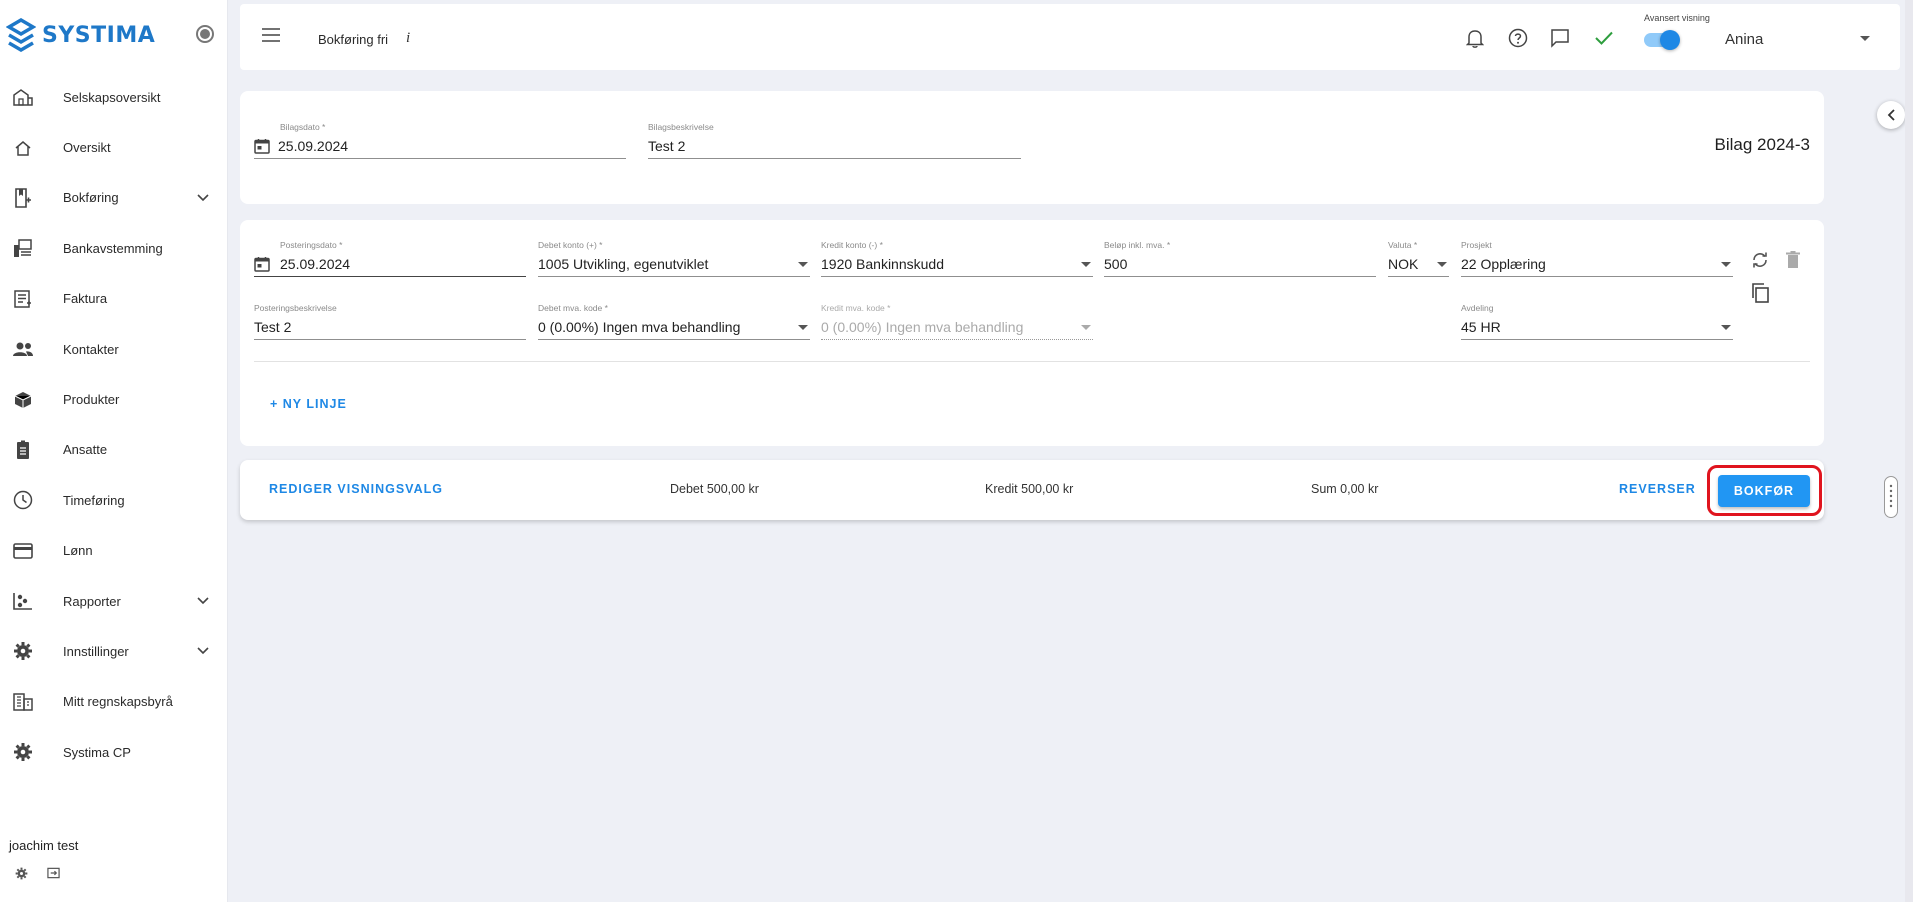 The height and width of the screenshot is (902, 1913). I want to click on project-value: 22 Opplæring, so click(1503, 264).